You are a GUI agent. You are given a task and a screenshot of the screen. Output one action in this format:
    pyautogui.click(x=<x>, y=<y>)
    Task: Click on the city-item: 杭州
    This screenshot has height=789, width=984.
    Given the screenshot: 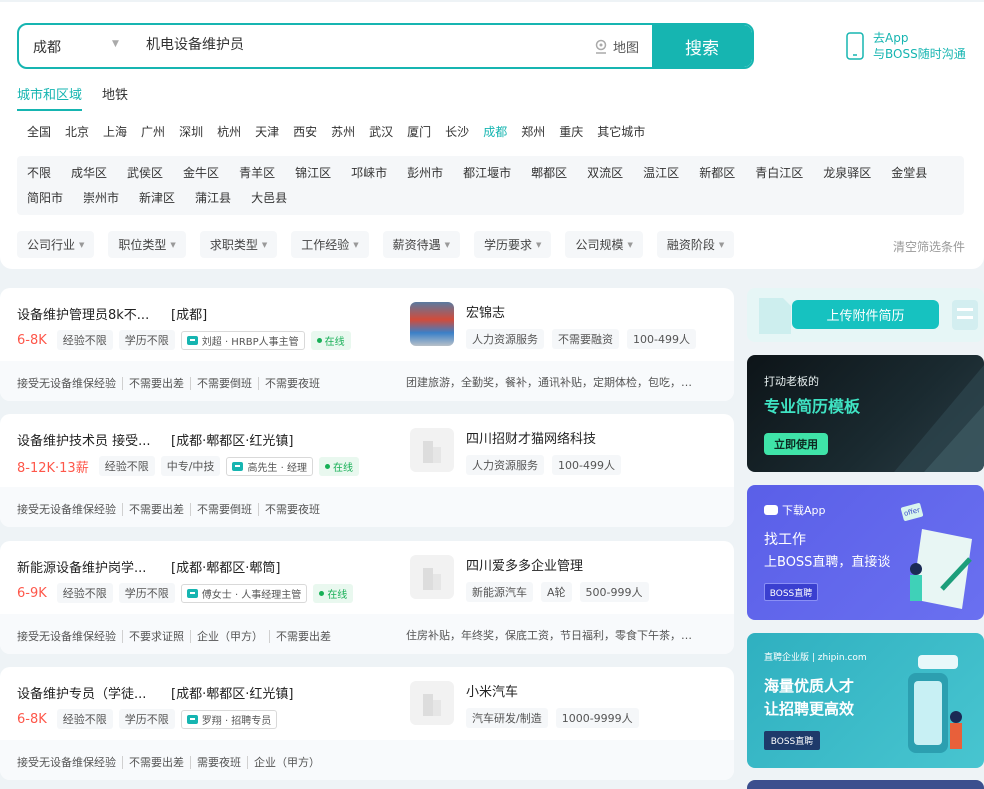 What is the action you would take?
    pyautogui.click(x=229, y=131)
    